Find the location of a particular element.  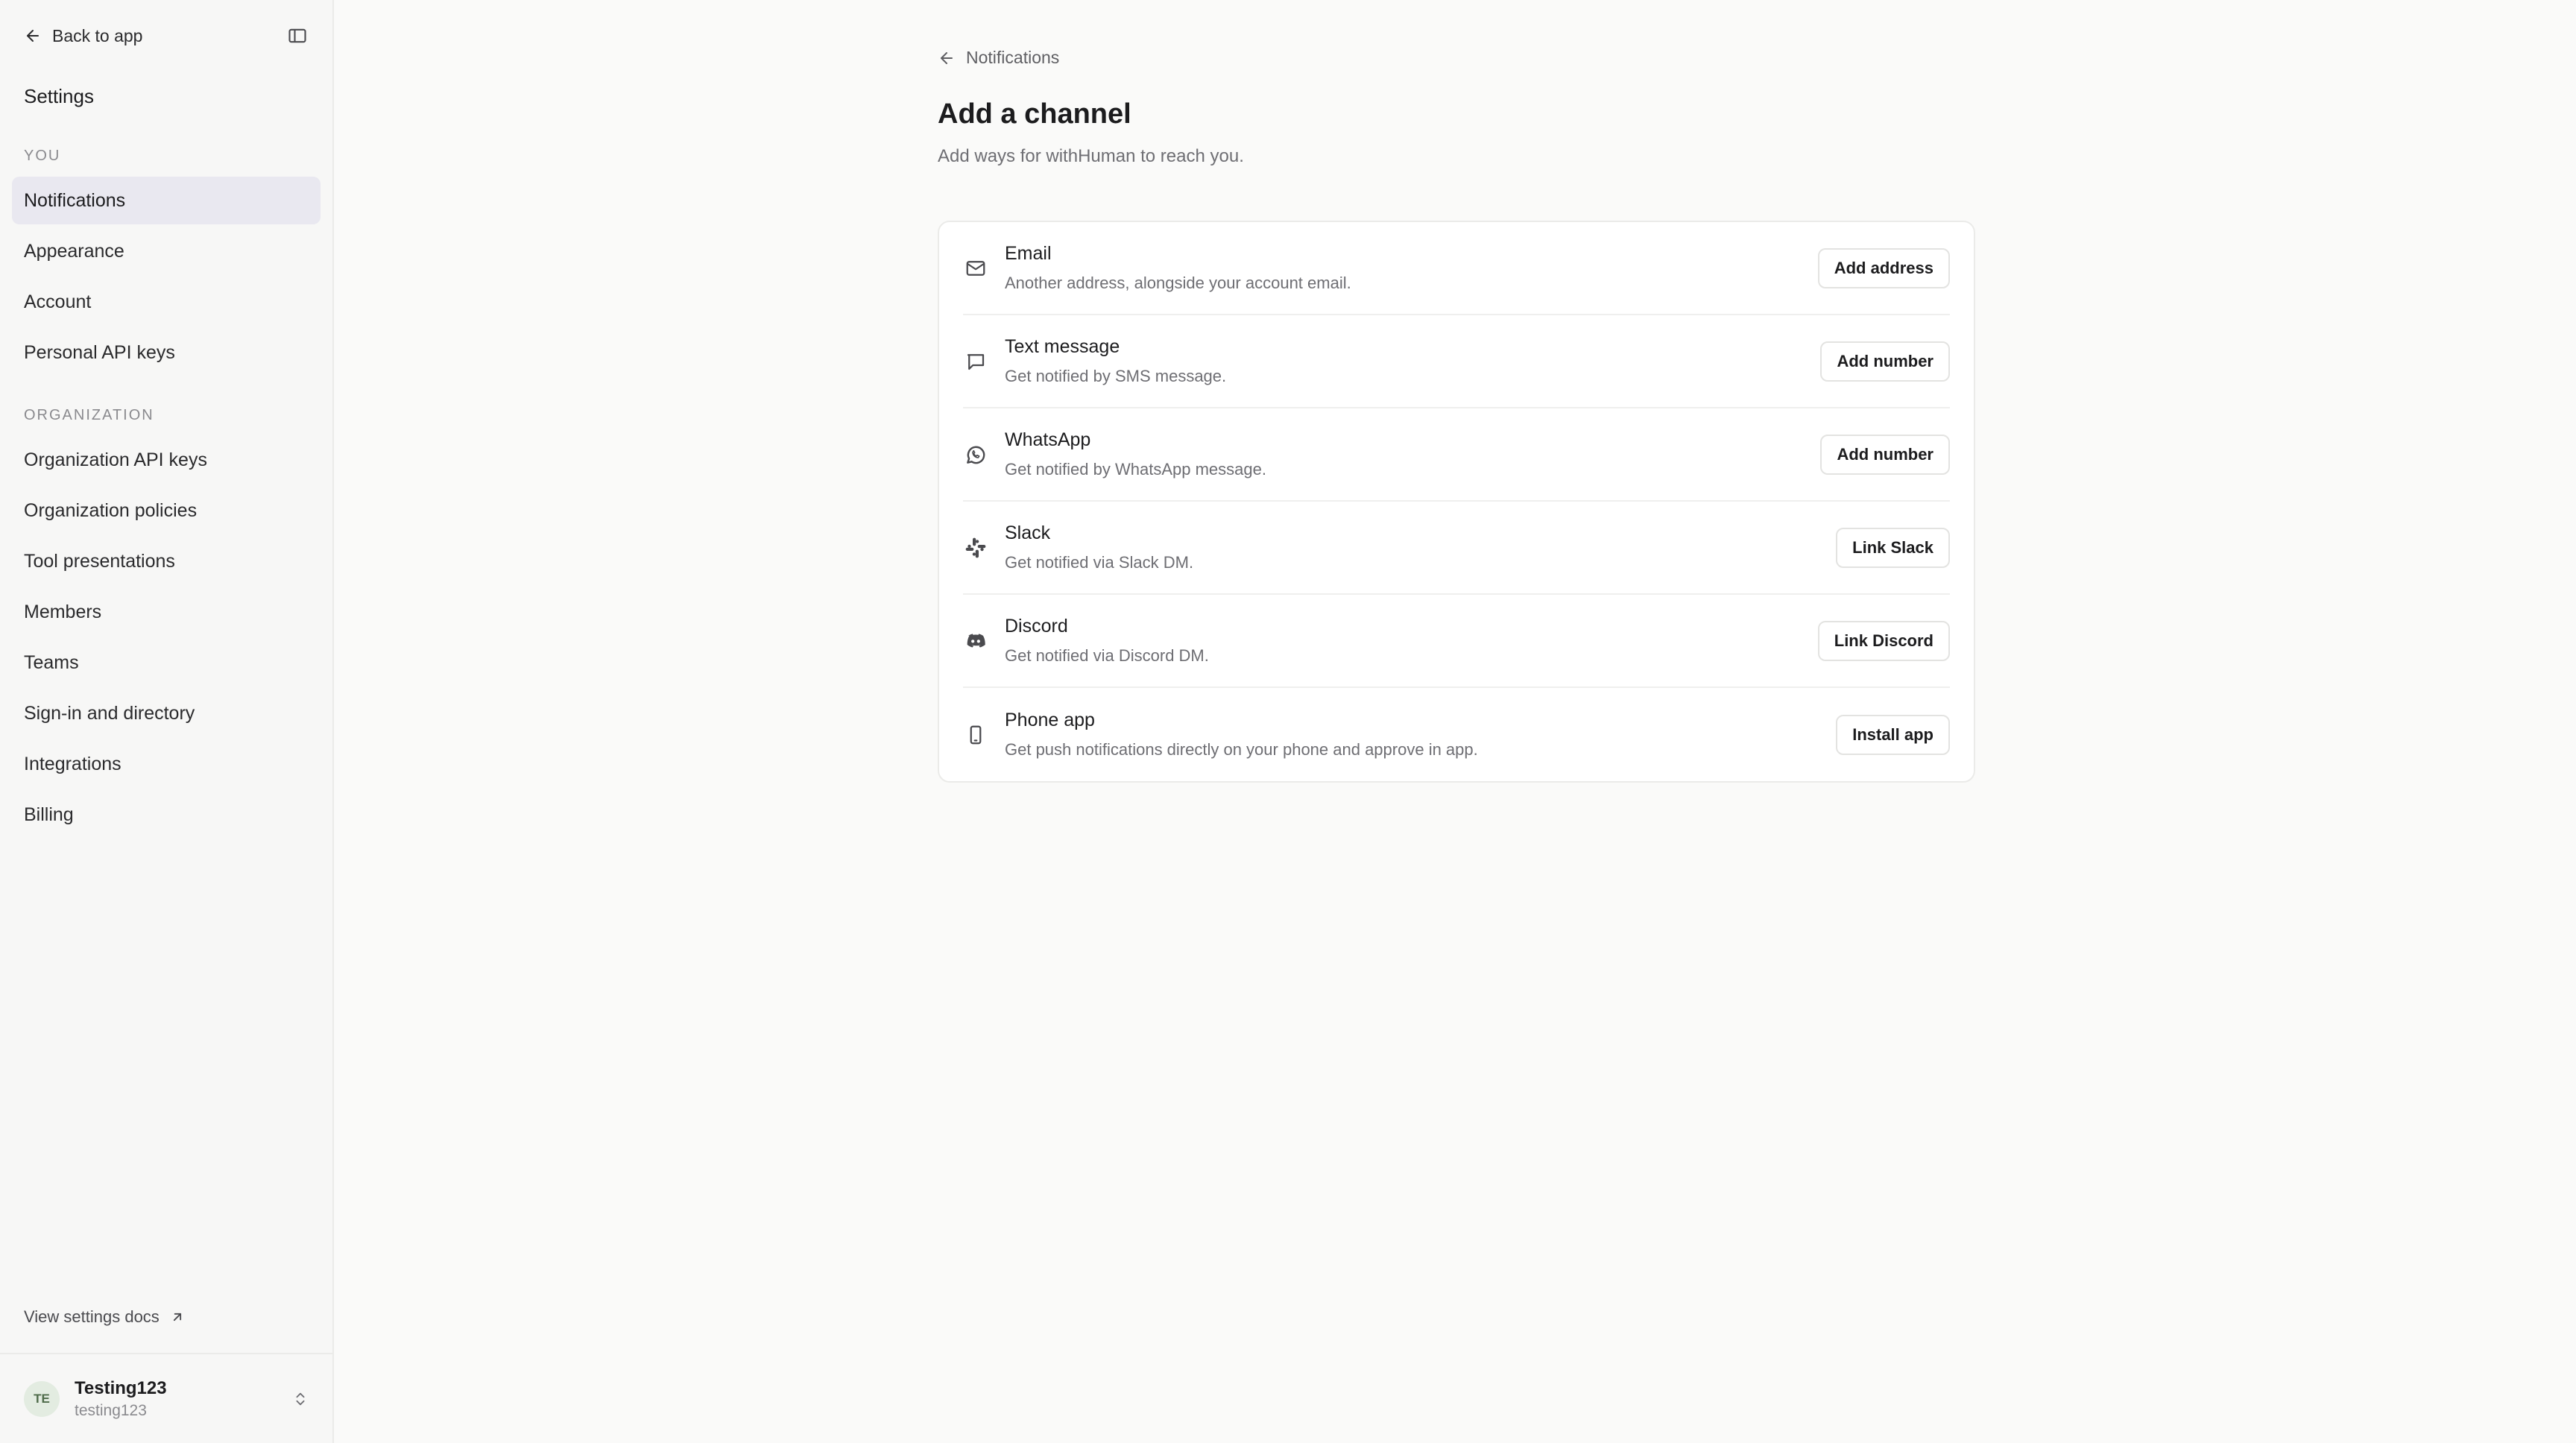

link-slack-button: Link Slack is located at coordinates (1893, 547).